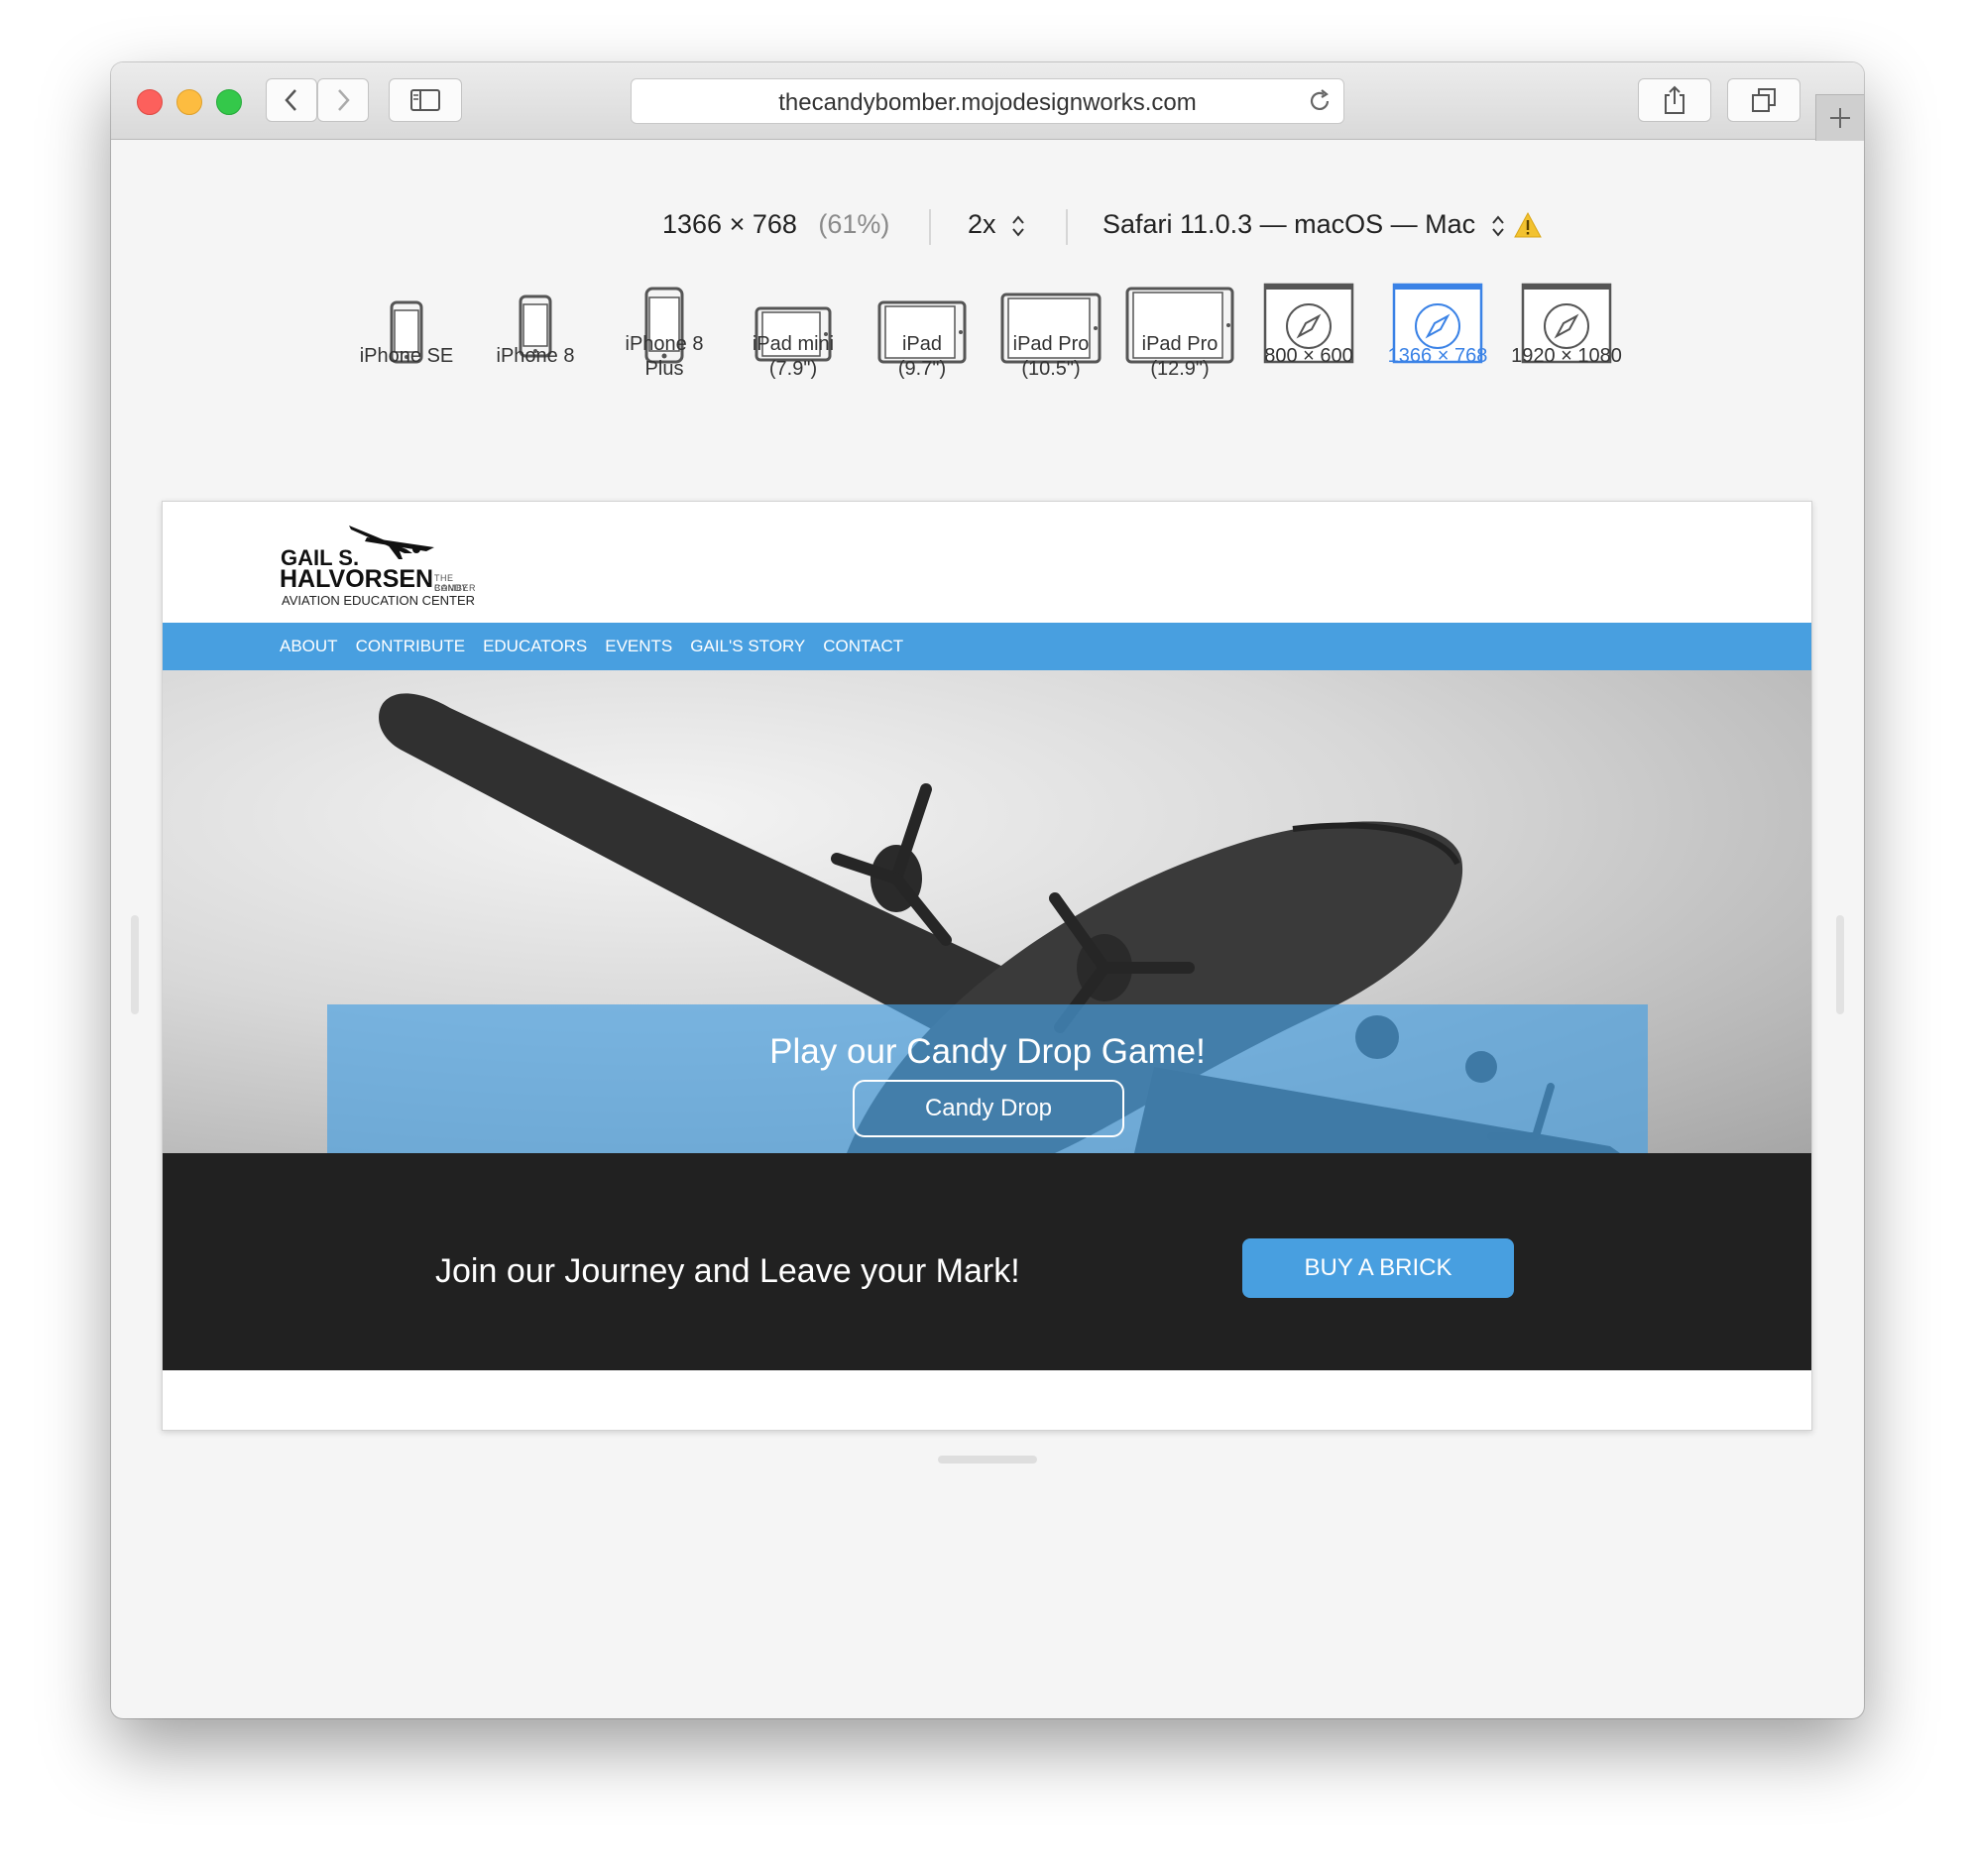  I want to click on viewport-percent: (61%), so click(854, 224).